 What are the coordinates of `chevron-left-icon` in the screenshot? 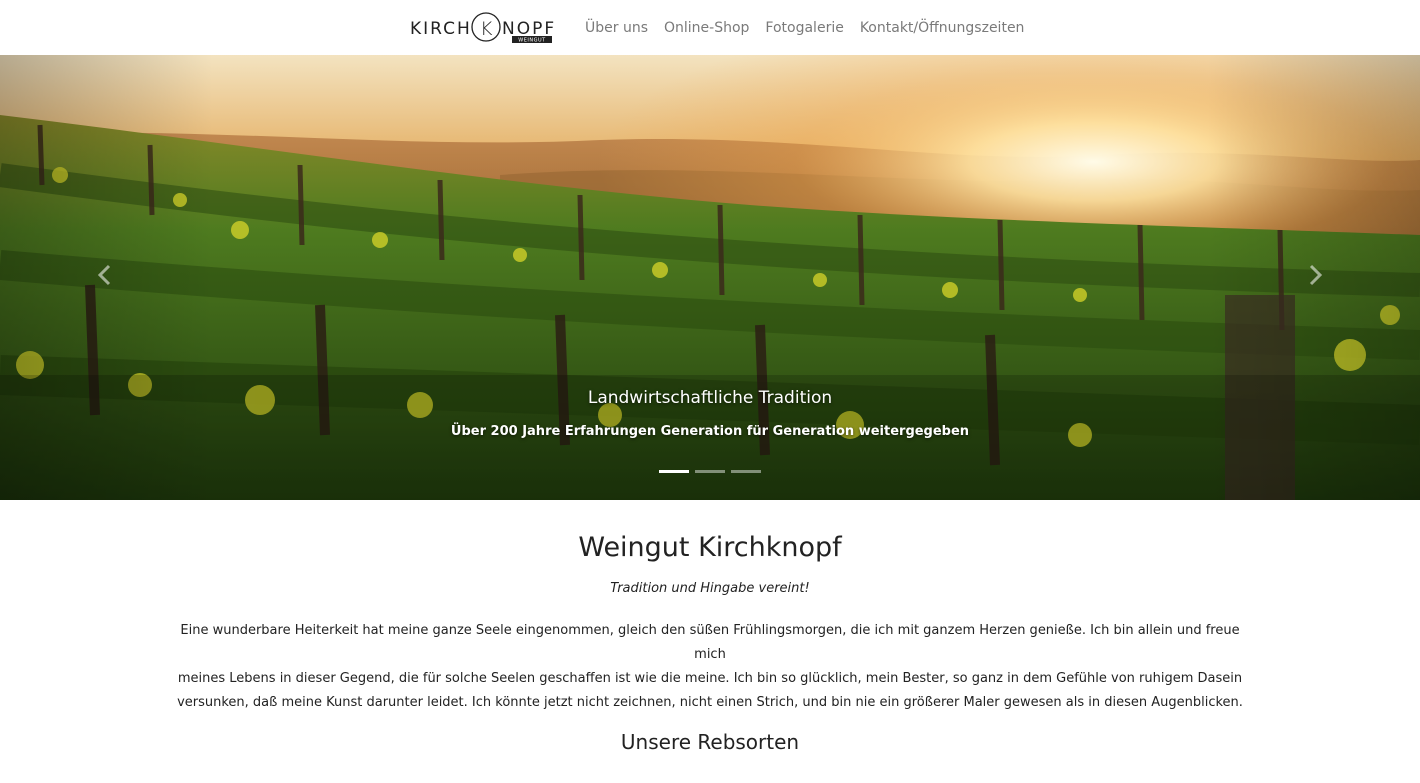 It's located at (104, 275).